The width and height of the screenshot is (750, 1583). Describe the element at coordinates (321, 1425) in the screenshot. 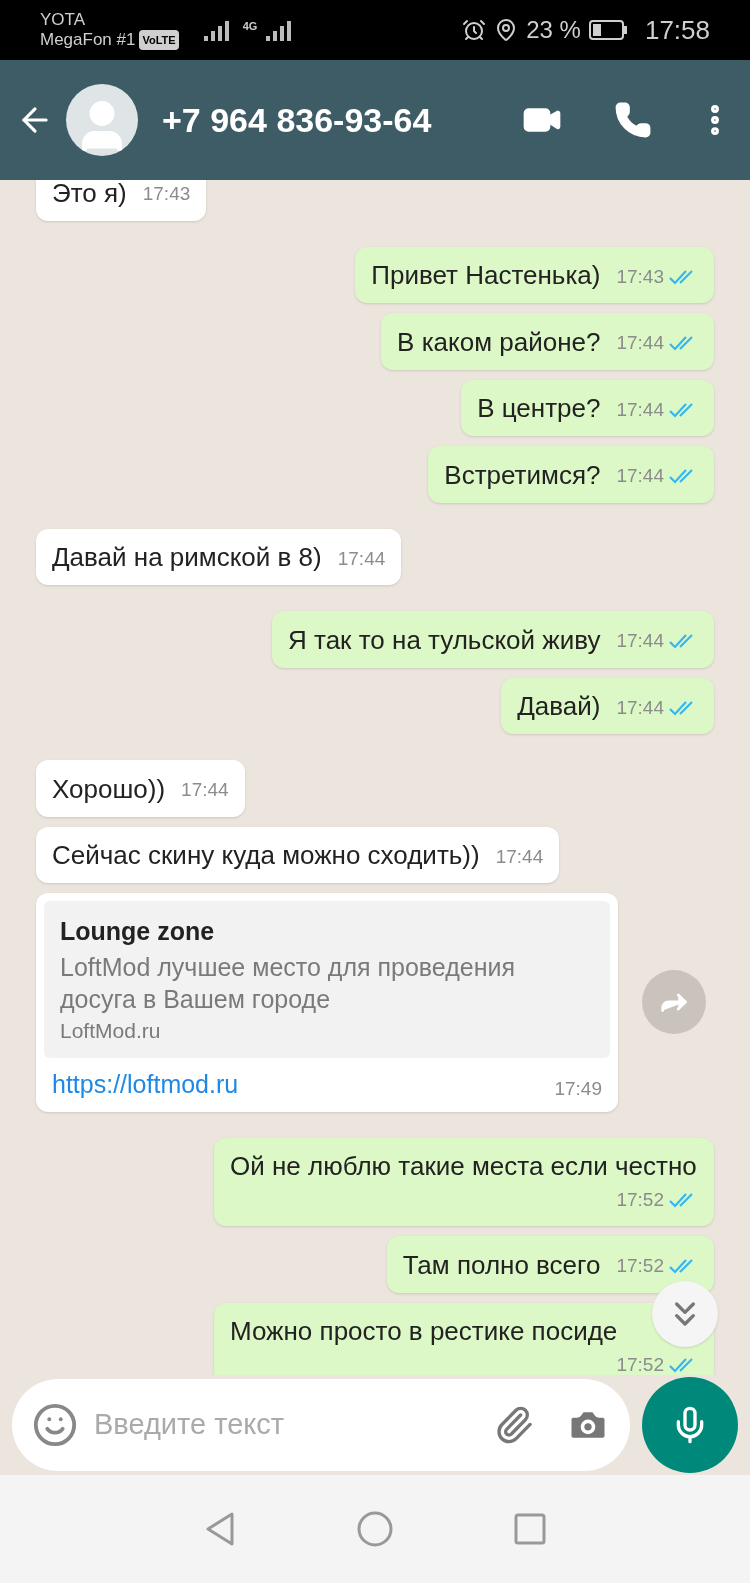

I see `message-input: Введите текст` at that location.